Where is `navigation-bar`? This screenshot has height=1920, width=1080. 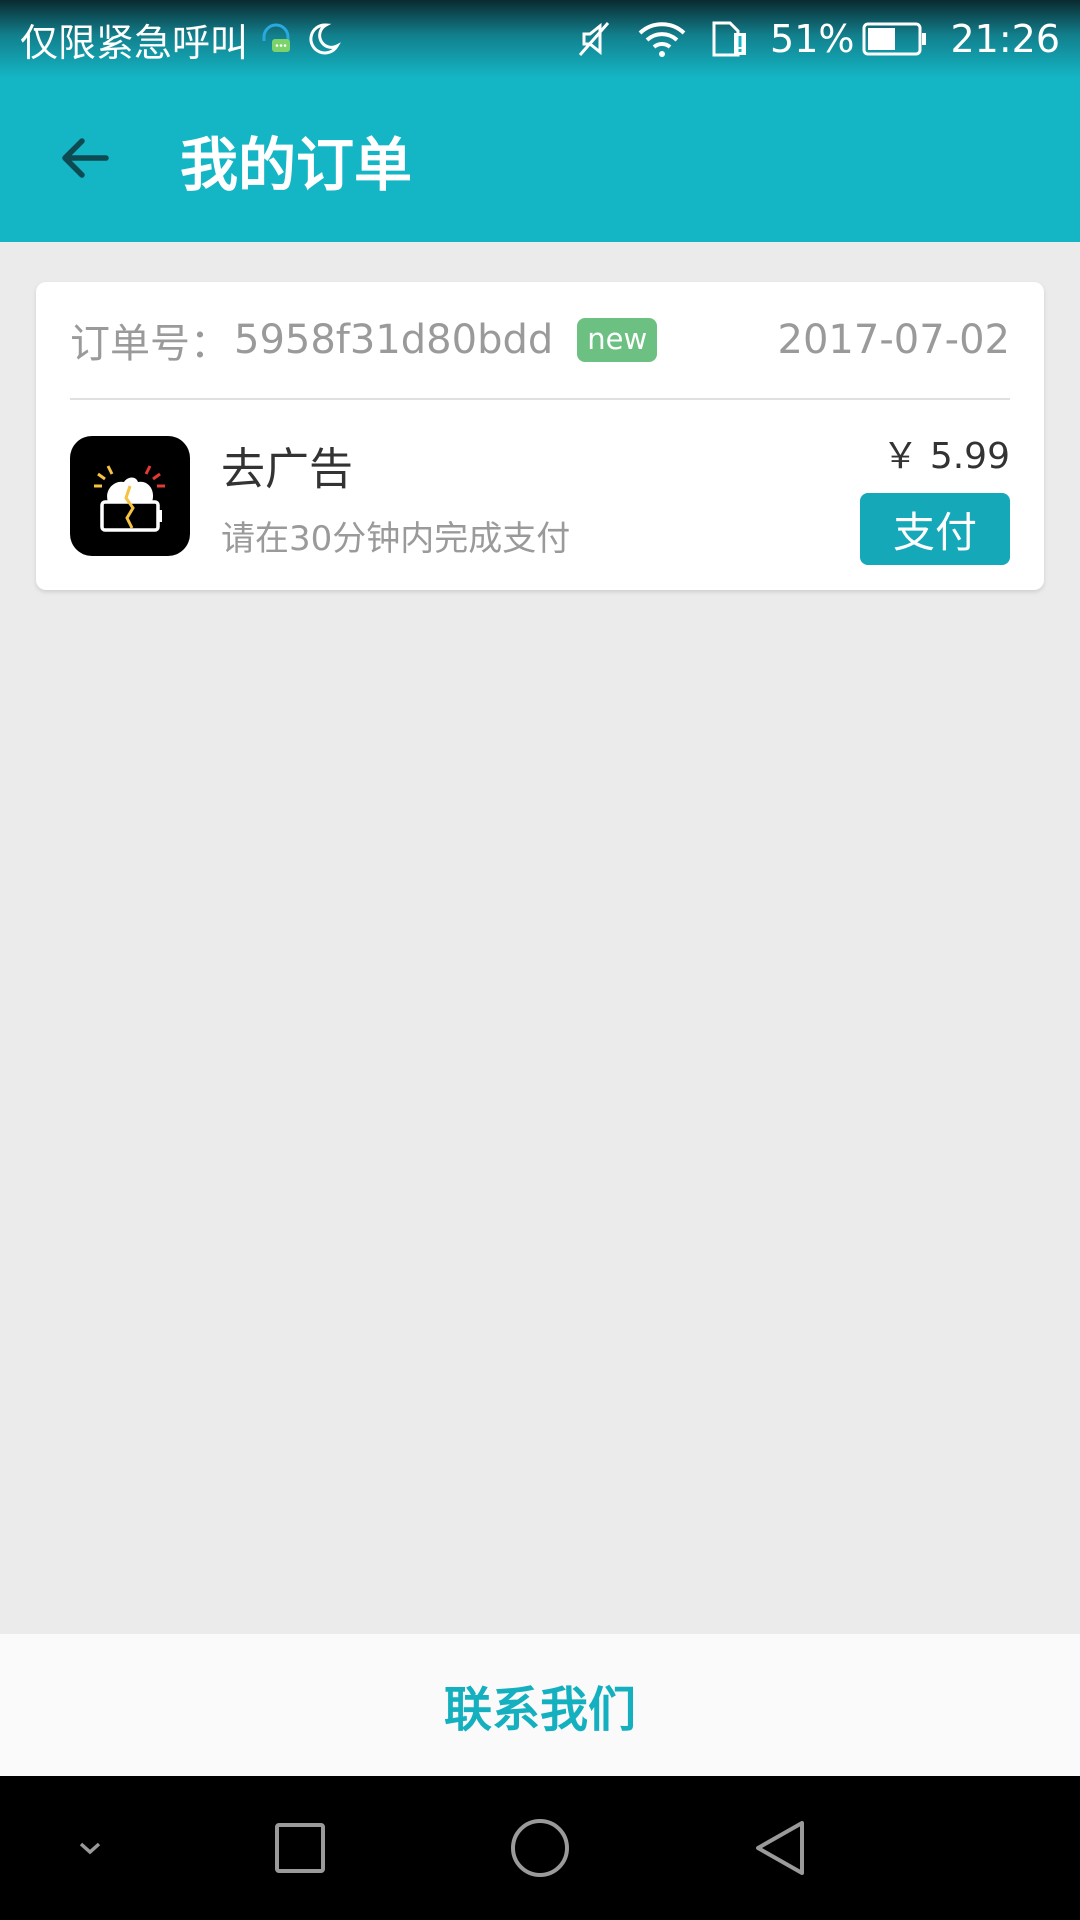 navigation-bar is located at coordinates (540, 1848).